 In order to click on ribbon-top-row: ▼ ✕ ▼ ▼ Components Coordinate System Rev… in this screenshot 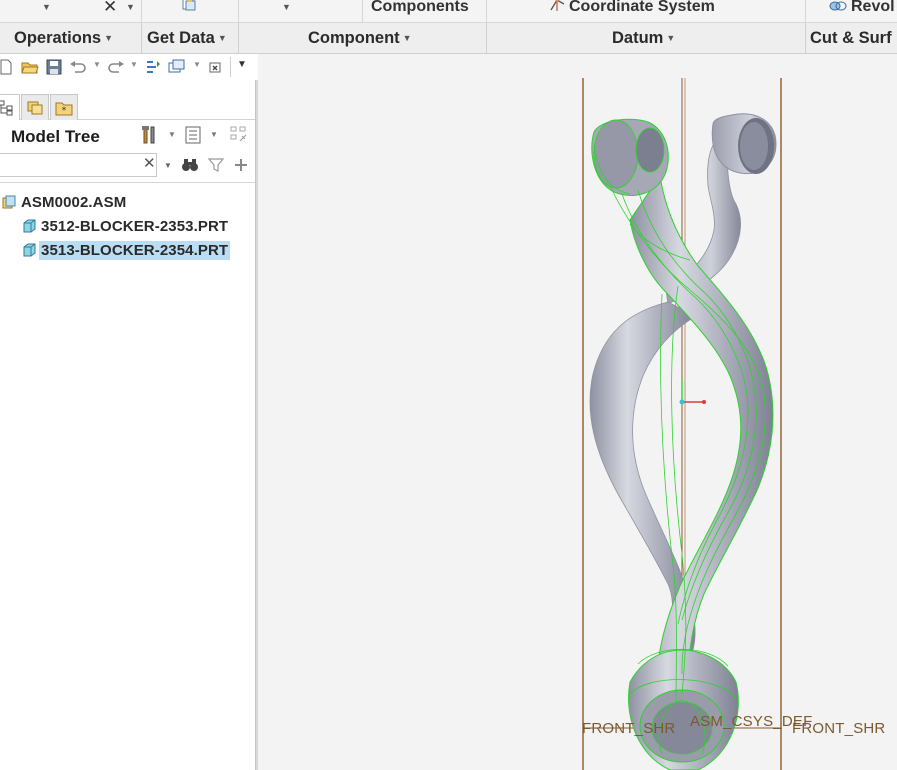, I will do `click(448, 11)`.